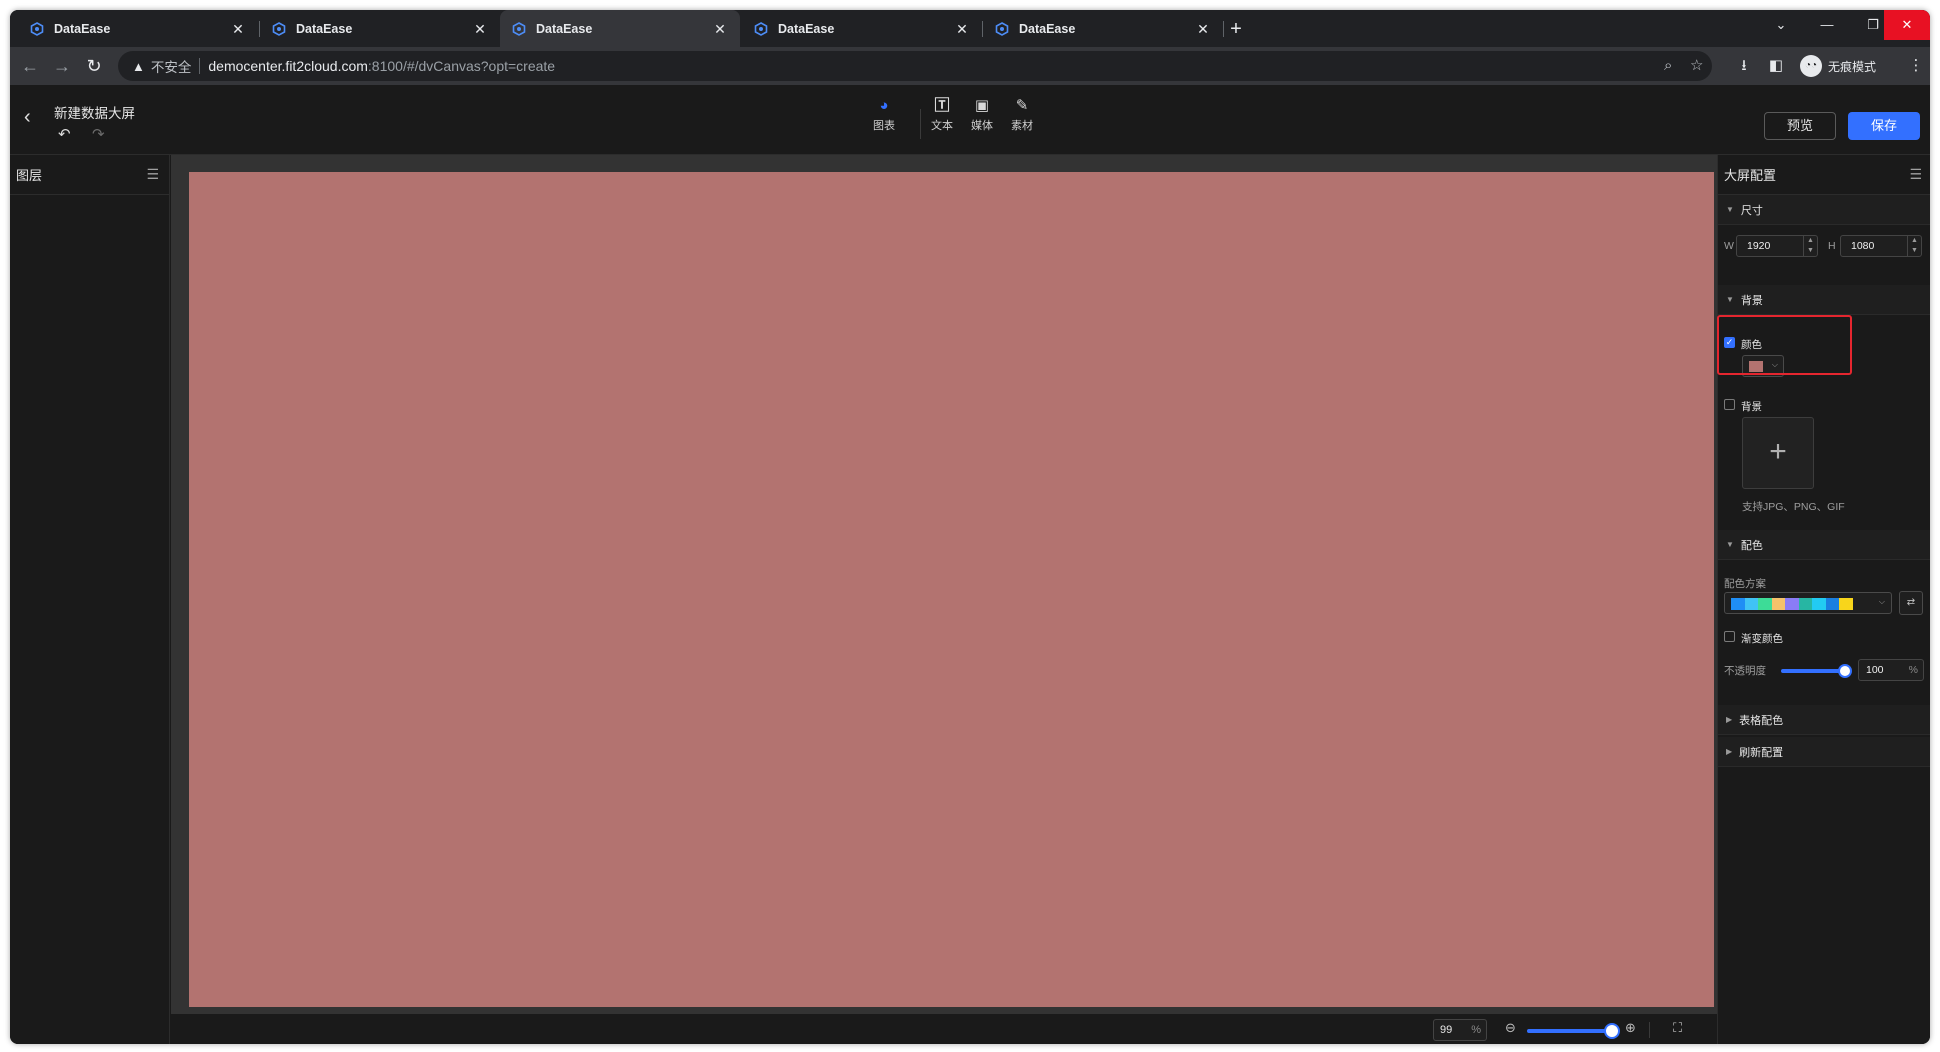 The width and height of the screenshot is (1940, 1052). I want to click on tab-search-chevron-icon: ⌄, so click(1781, 25).